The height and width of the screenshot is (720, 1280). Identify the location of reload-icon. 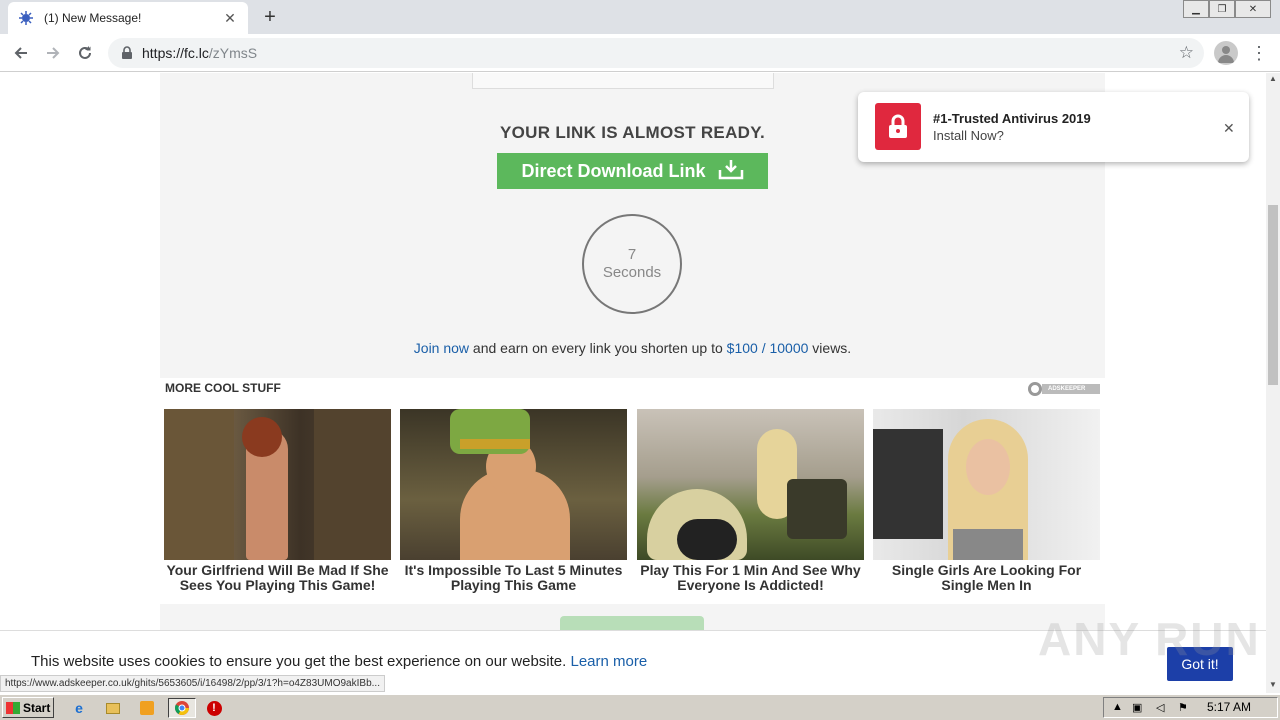
(85, 52).